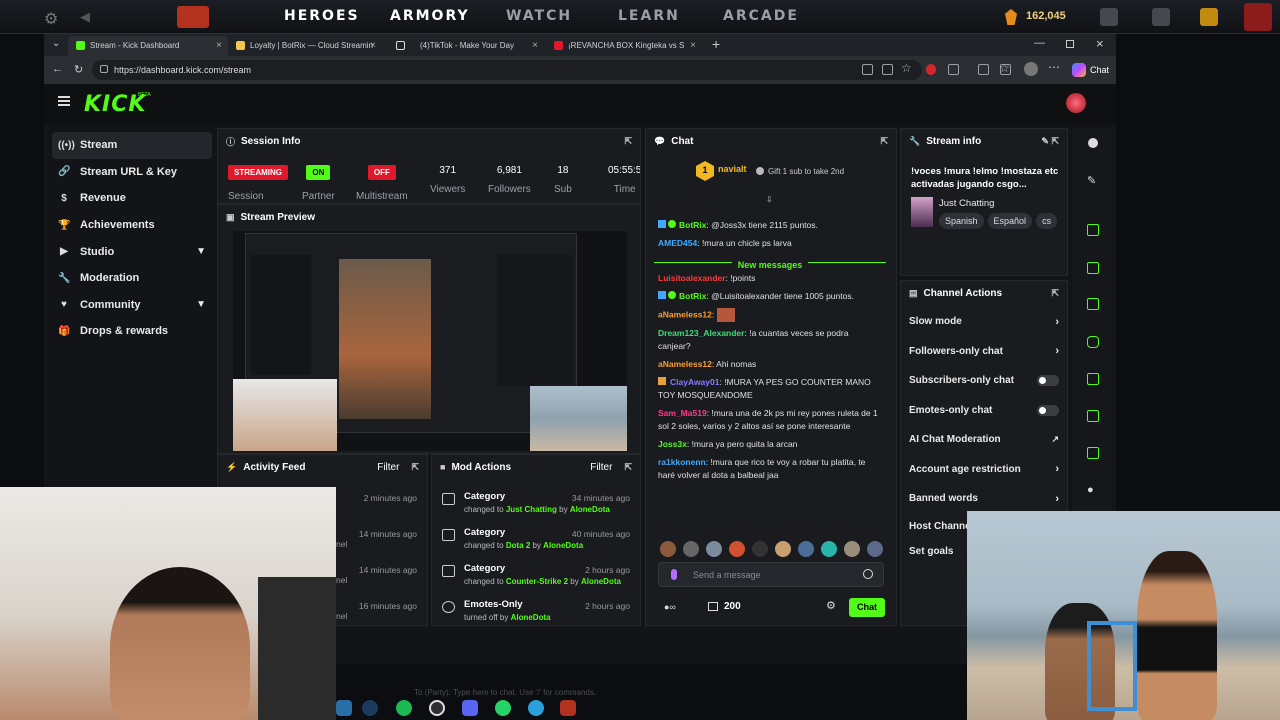 Image resolution: width=1280 pixels, height=720 pixels. What do you see at coordinates (132, 278) in the screenshot?
I see `sidebar-item-moderation: 🔧 Moderation` at bounding box center [132, 278].